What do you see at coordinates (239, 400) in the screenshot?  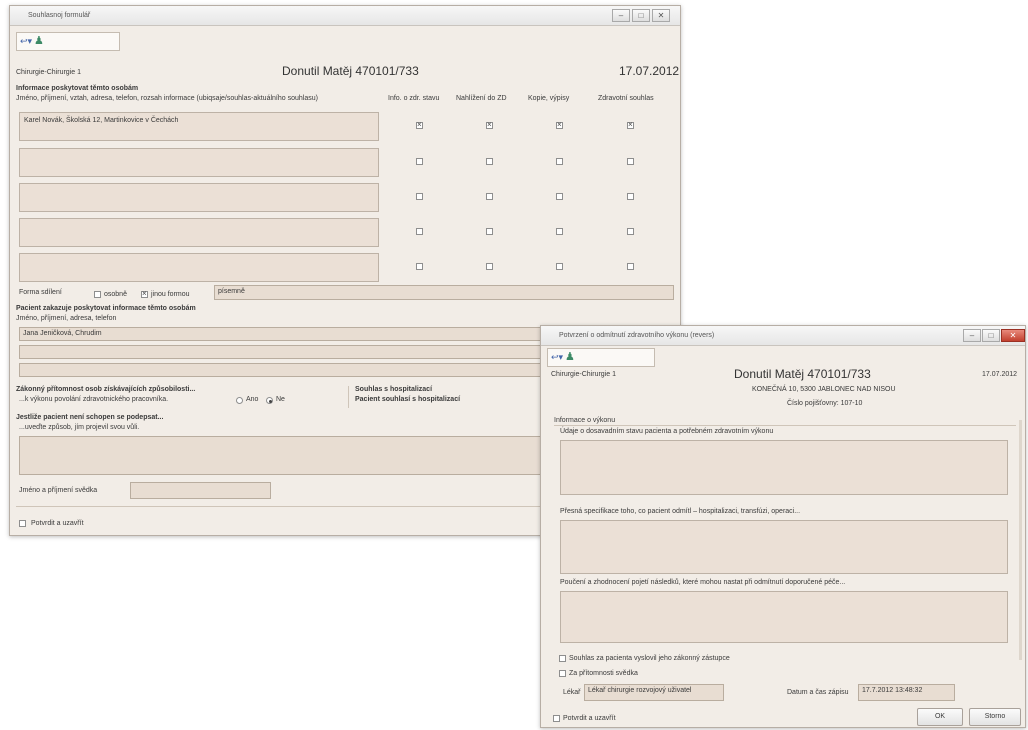 I see `zakonny-ano-radio` at bounding box center [239, 400].